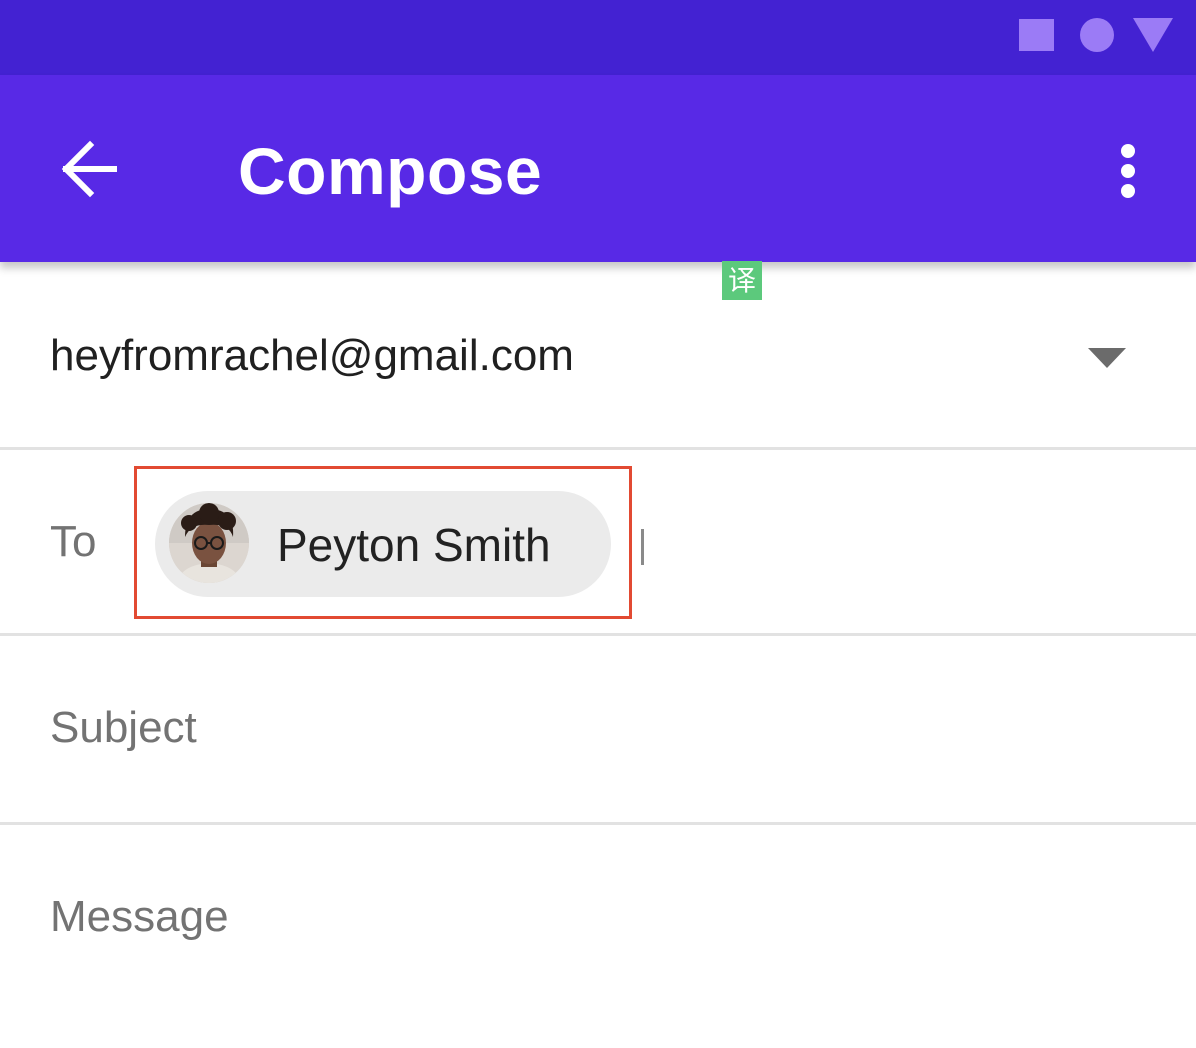  I want to click on back-triangle-icon, so click(1153, 35).